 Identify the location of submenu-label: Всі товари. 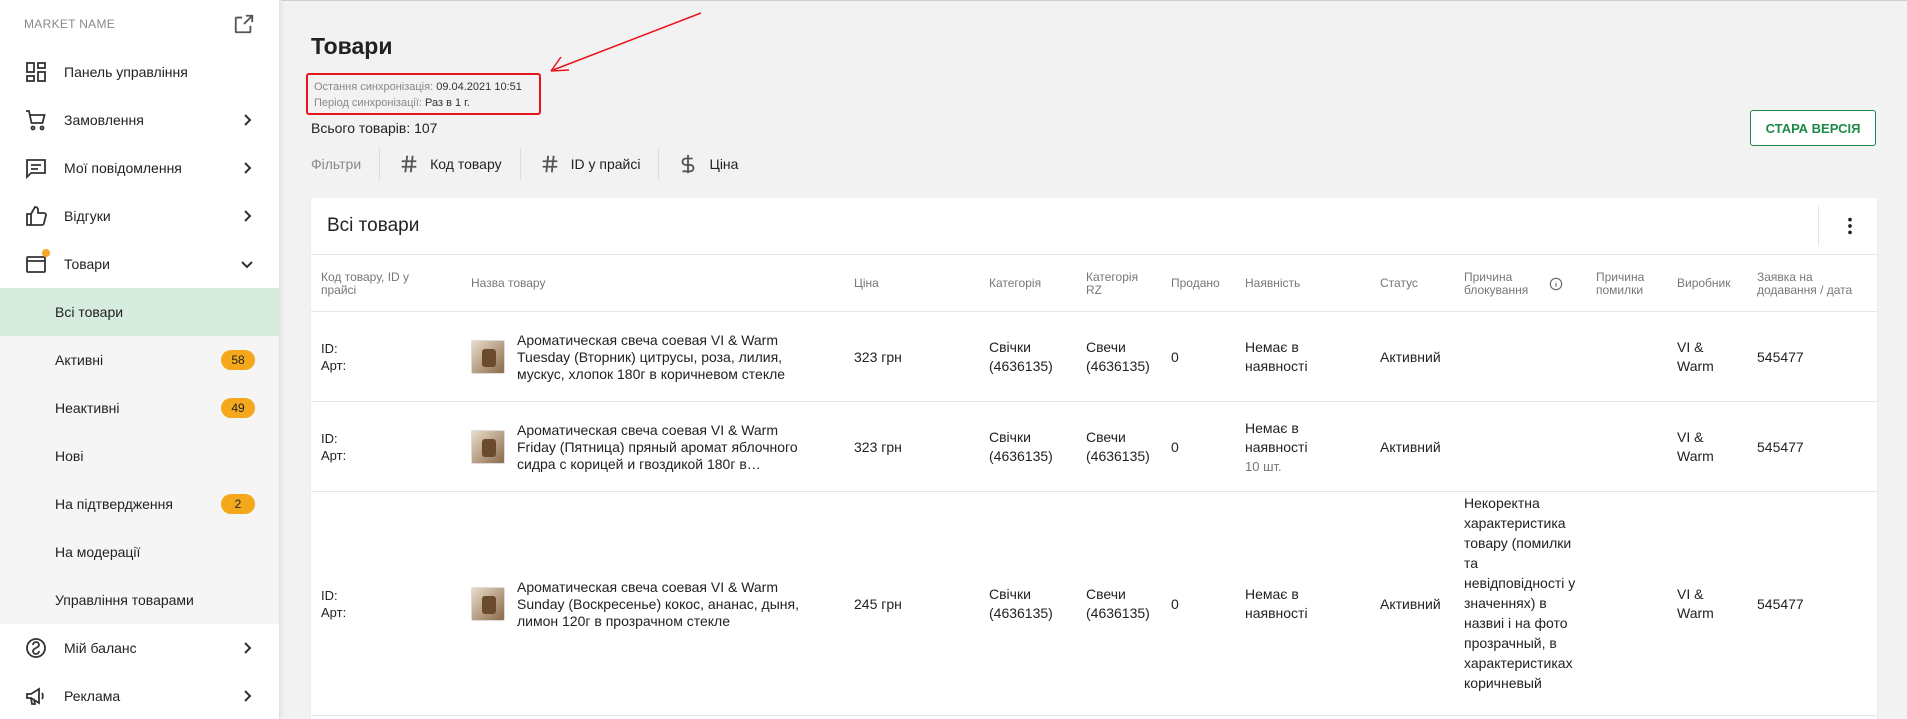
(89, 312).